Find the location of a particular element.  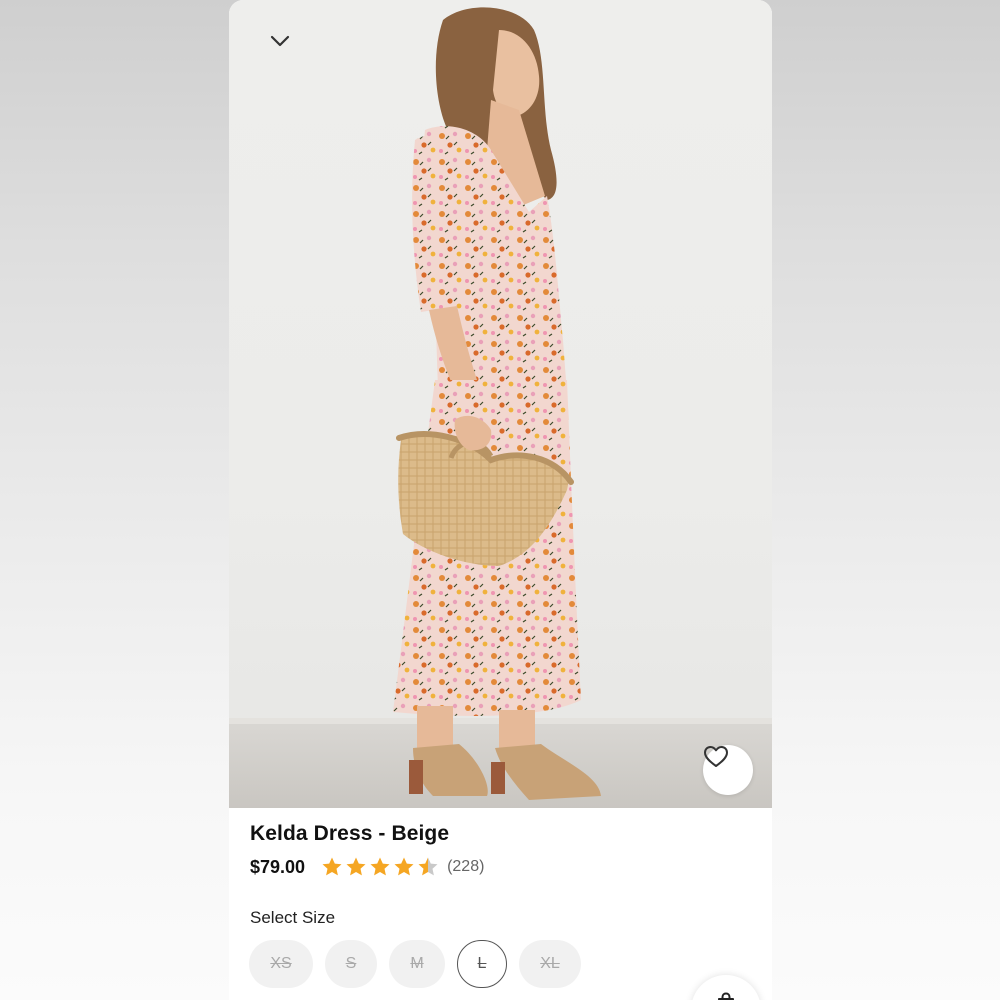

size-option-label: M is located at coordinates (417, 963).